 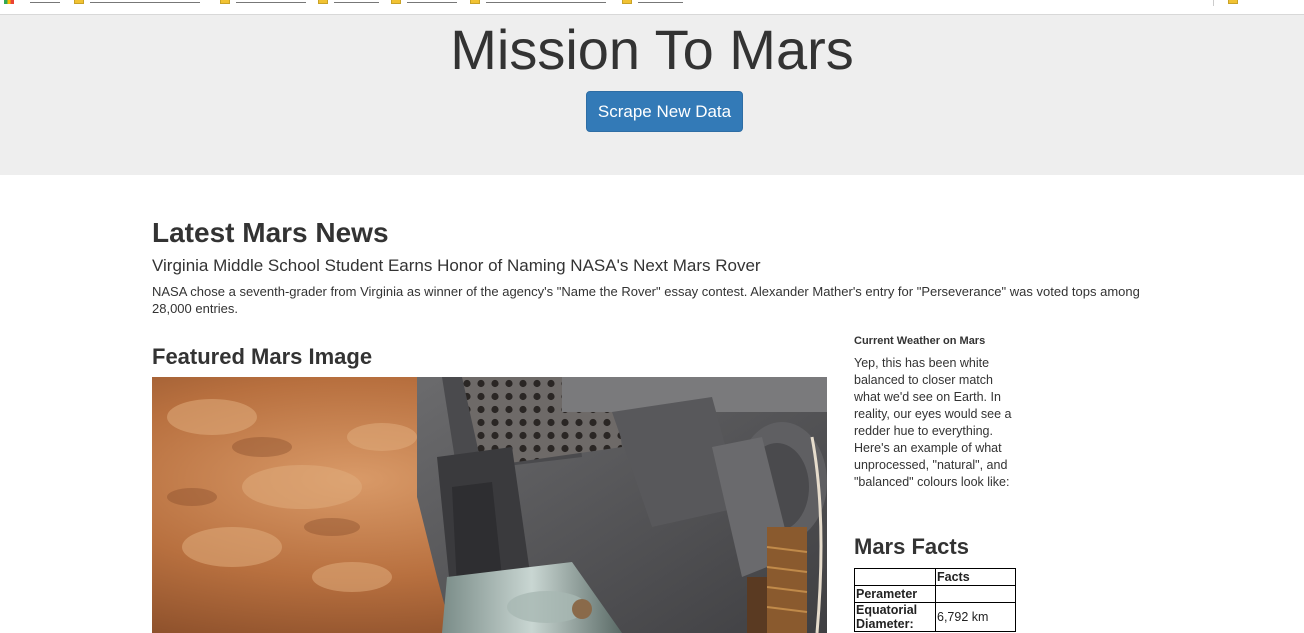 I want to click on apps-icon, so click(x=9, y=2).